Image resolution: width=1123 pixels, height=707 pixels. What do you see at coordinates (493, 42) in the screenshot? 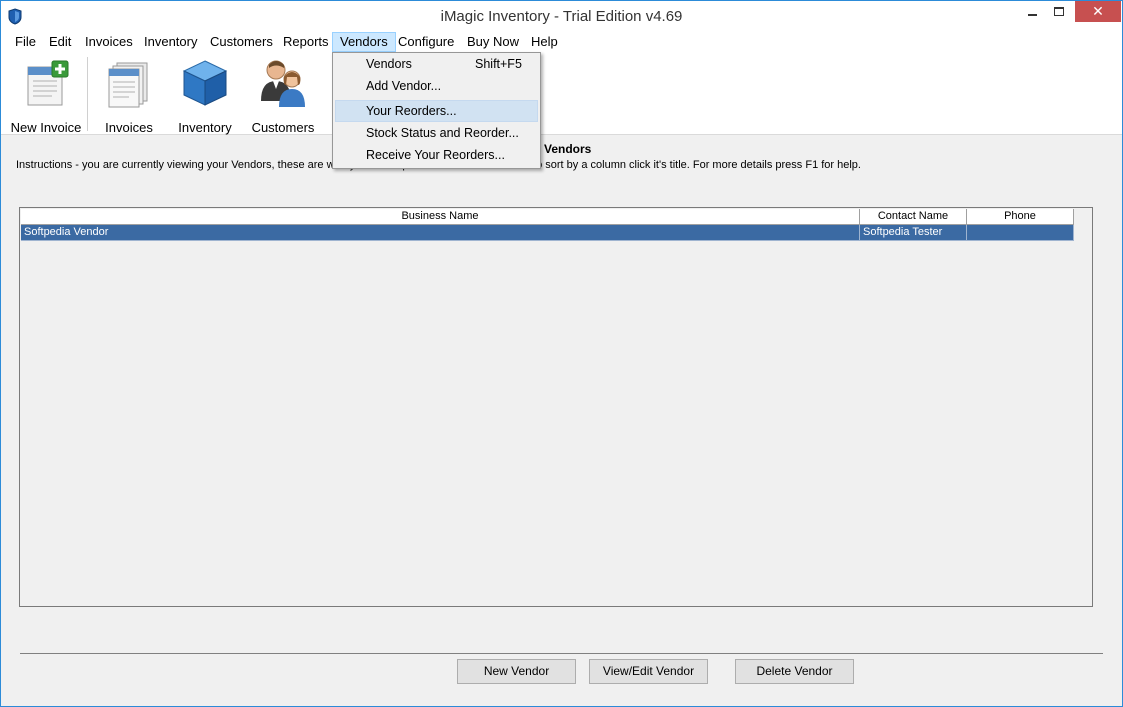
I see `menu-buy-now: Buy Now` at bounding box center [493, 42].